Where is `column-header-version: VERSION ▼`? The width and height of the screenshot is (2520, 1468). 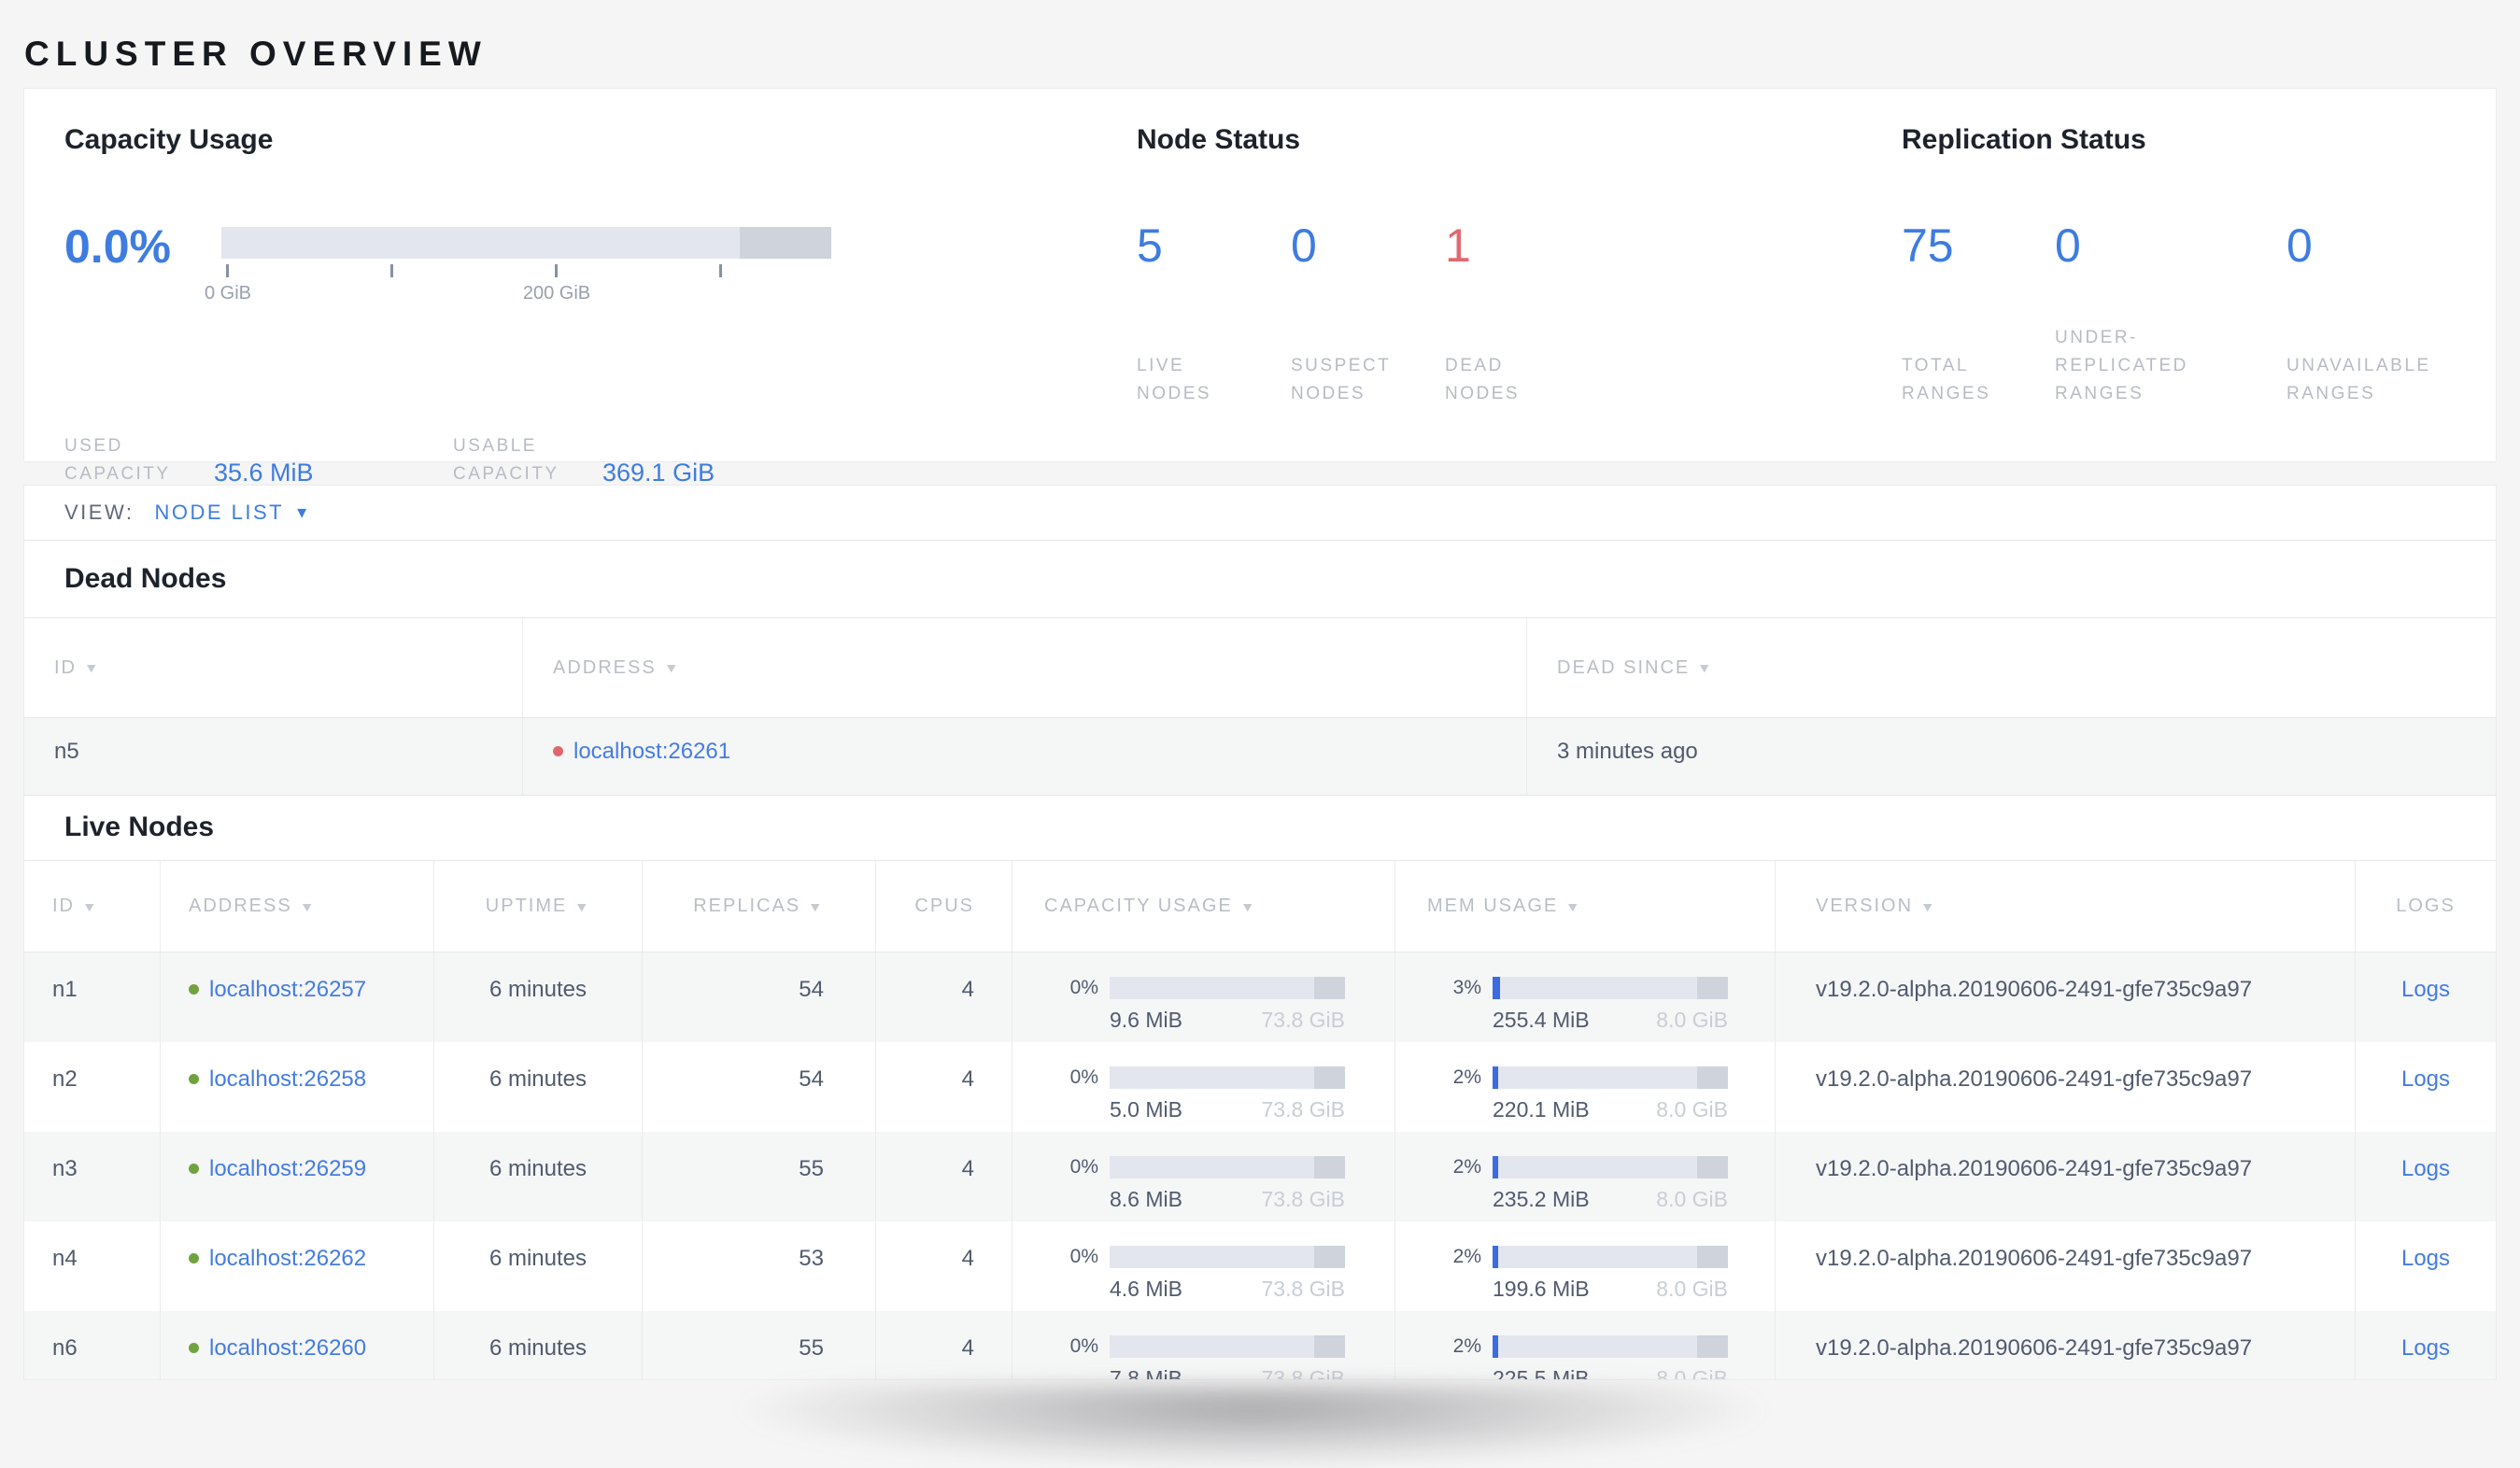
column-header-version: VERSION ▼ is located at coordinates (2066, 906).